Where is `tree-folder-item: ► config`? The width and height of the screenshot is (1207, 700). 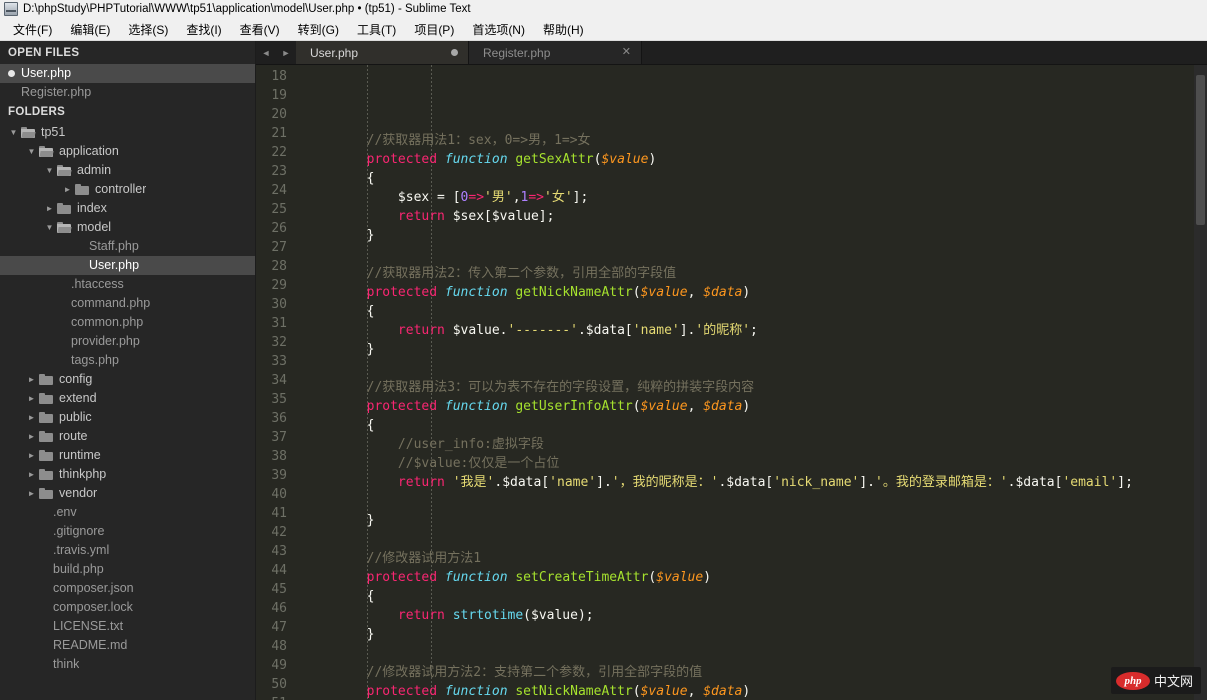 tree-folder-item: ► config is located at coordinates (127, 379).